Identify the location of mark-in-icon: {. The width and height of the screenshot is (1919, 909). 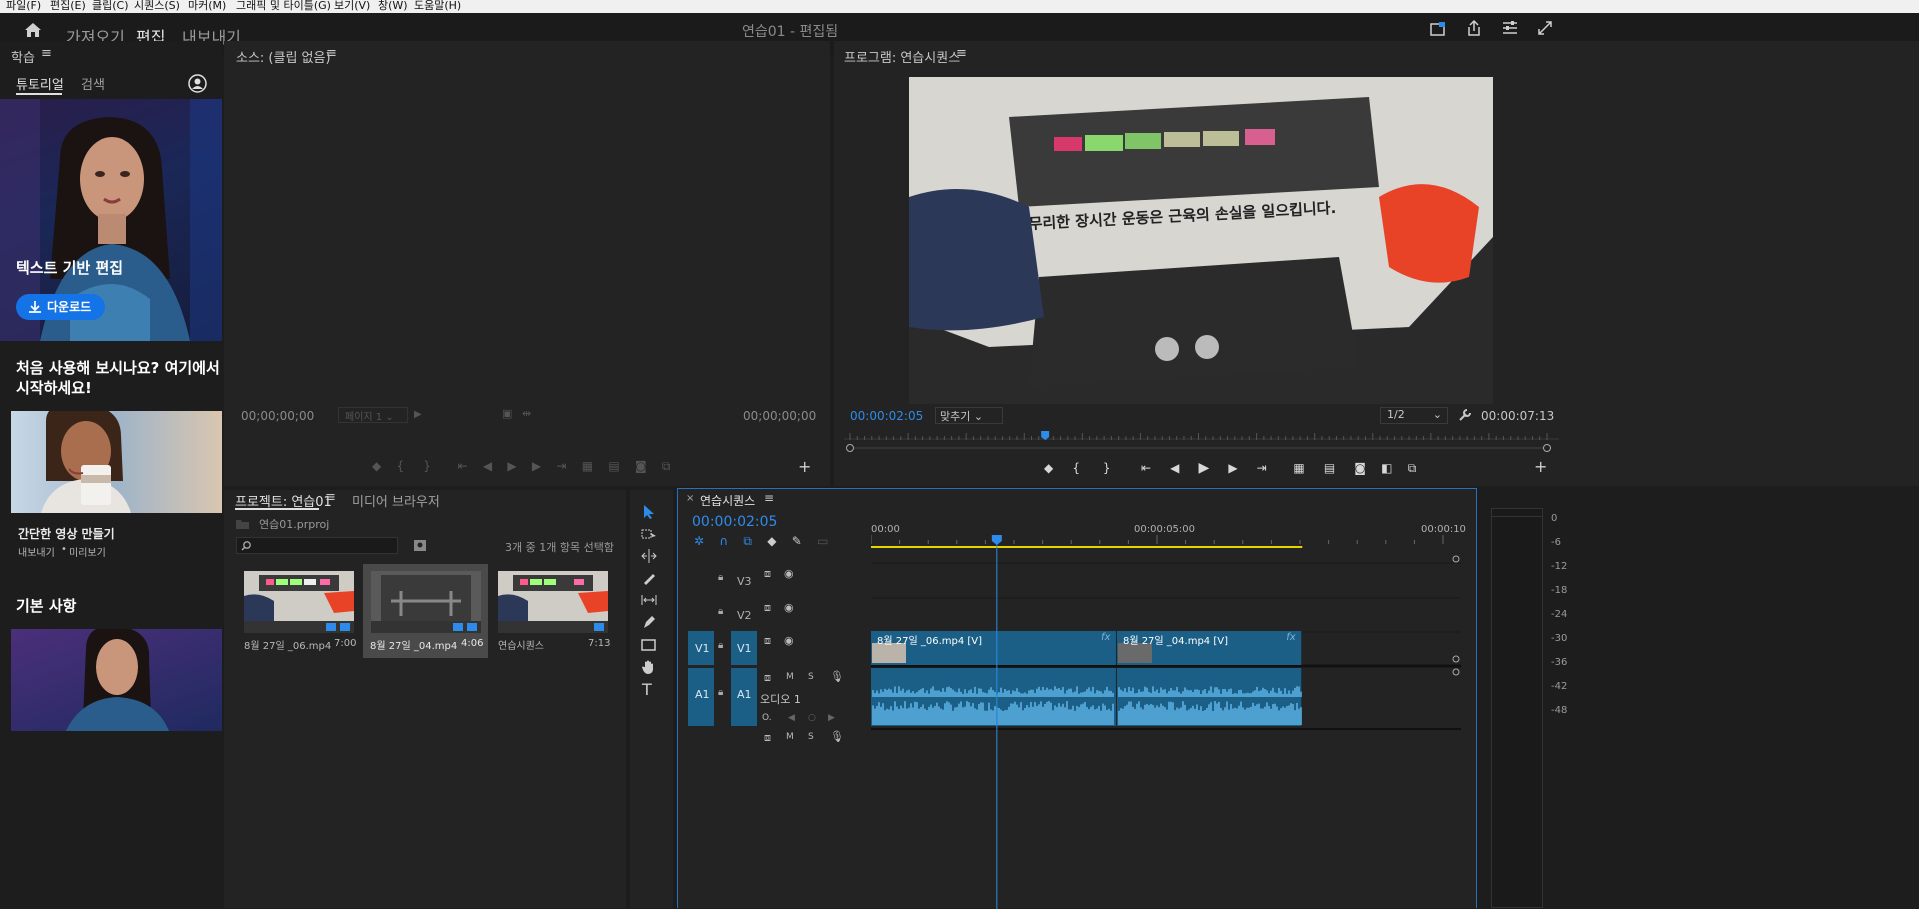
(1076, 468).